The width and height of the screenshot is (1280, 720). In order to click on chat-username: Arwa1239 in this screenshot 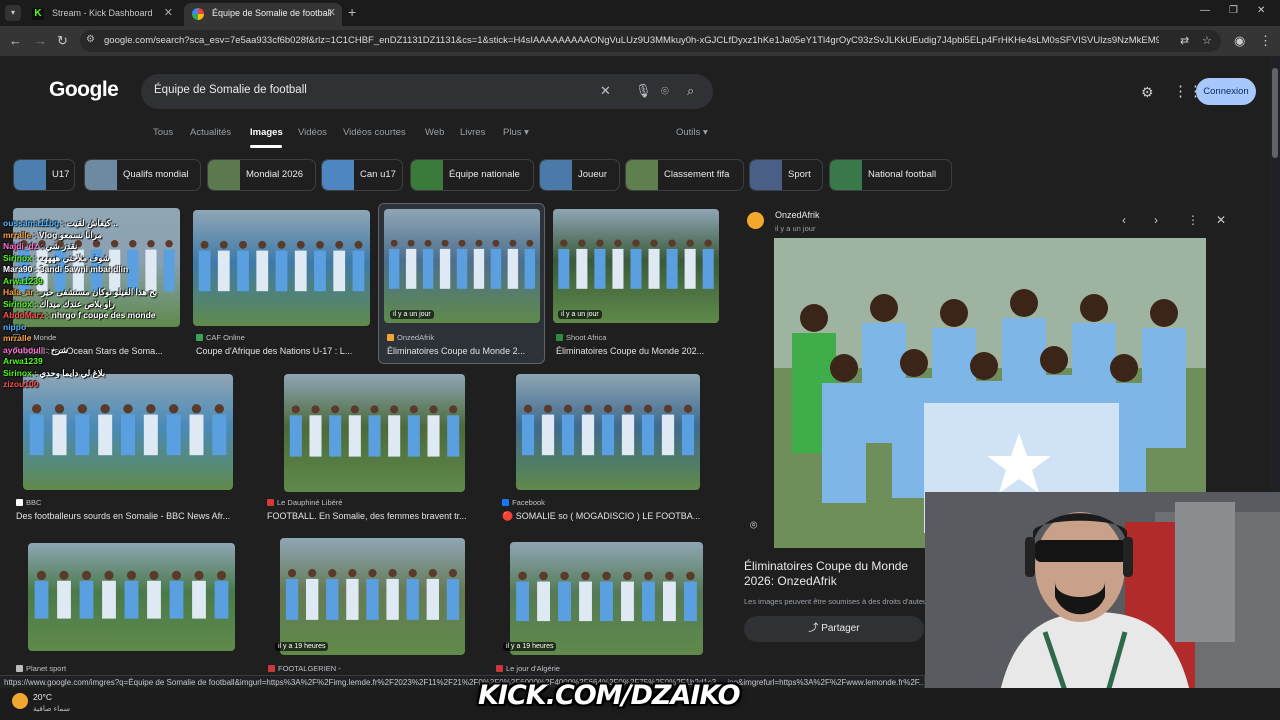, I will do `click(23, 280)`.